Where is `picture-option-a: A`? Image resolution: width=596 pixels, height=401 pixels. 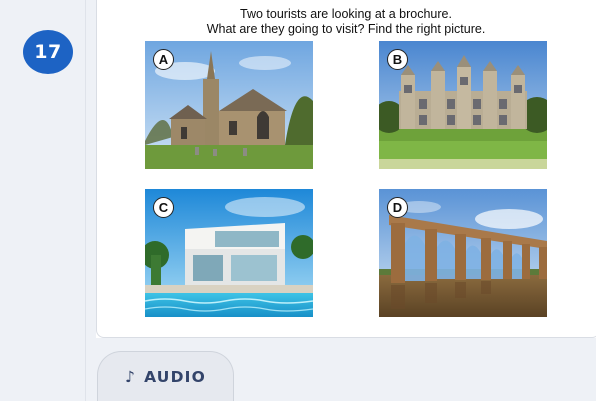 picture-option-a: A is located at coordinates (229, 105).